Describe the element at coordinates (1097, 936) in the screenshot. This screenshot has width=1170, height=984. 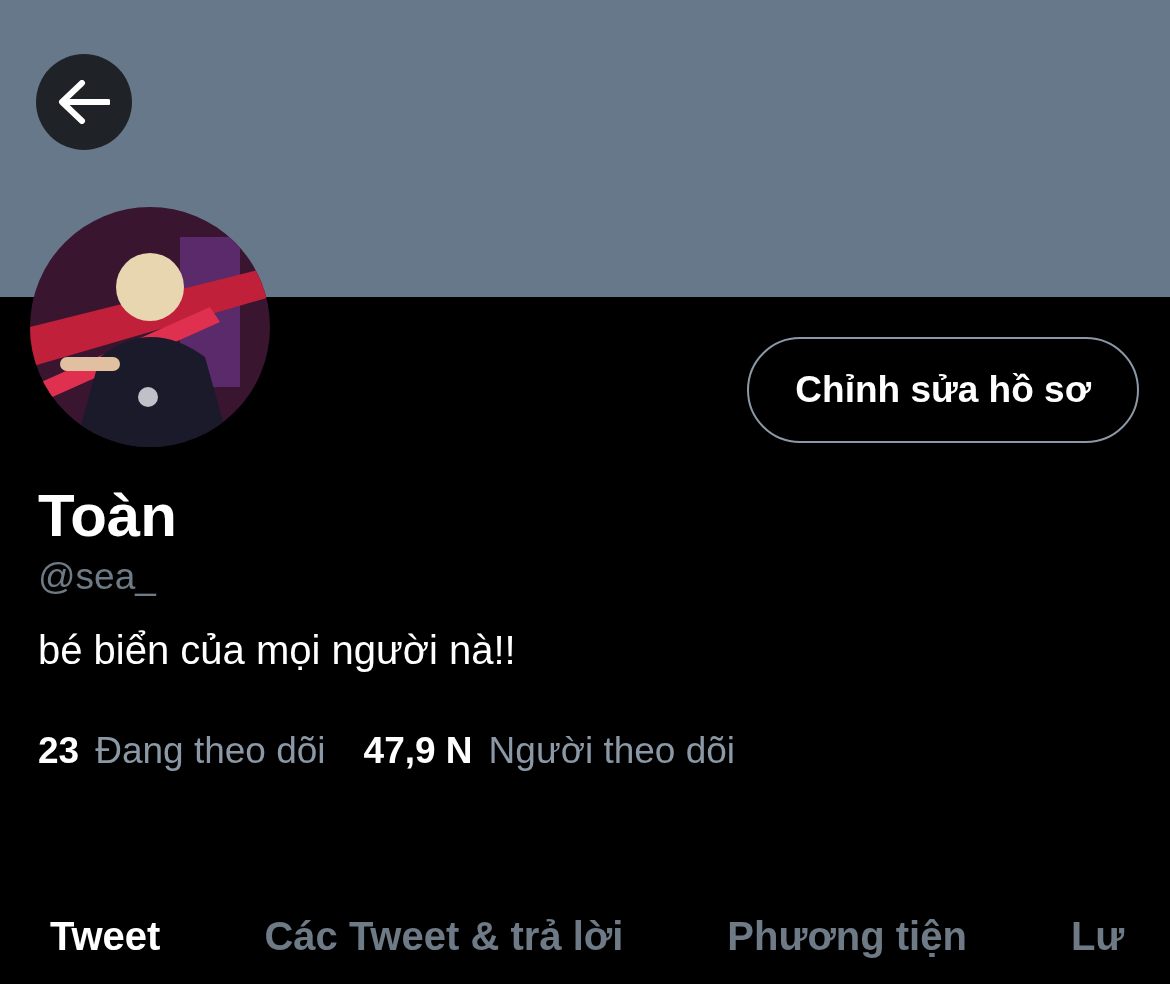
I see `profile-tab: Lư` at that location.